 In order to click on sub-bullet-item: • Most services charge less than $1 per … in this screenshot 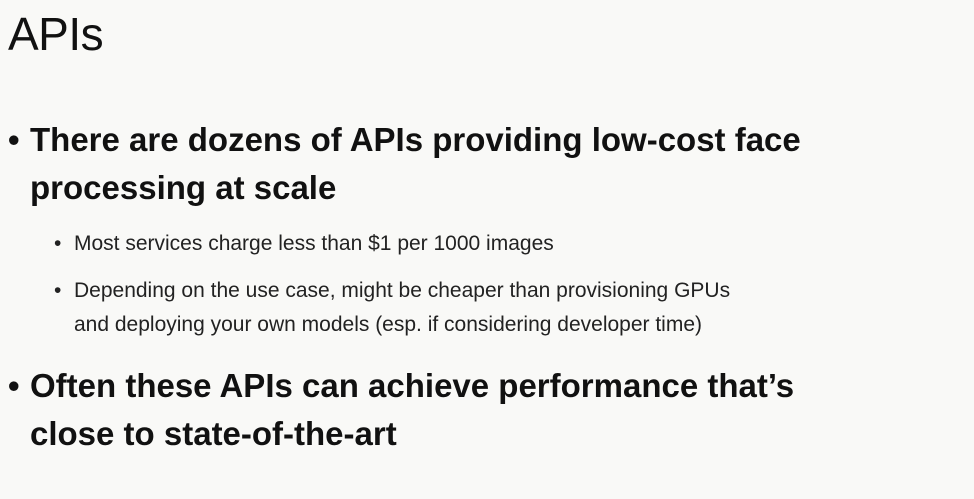, I will do `click(514, 244)`.